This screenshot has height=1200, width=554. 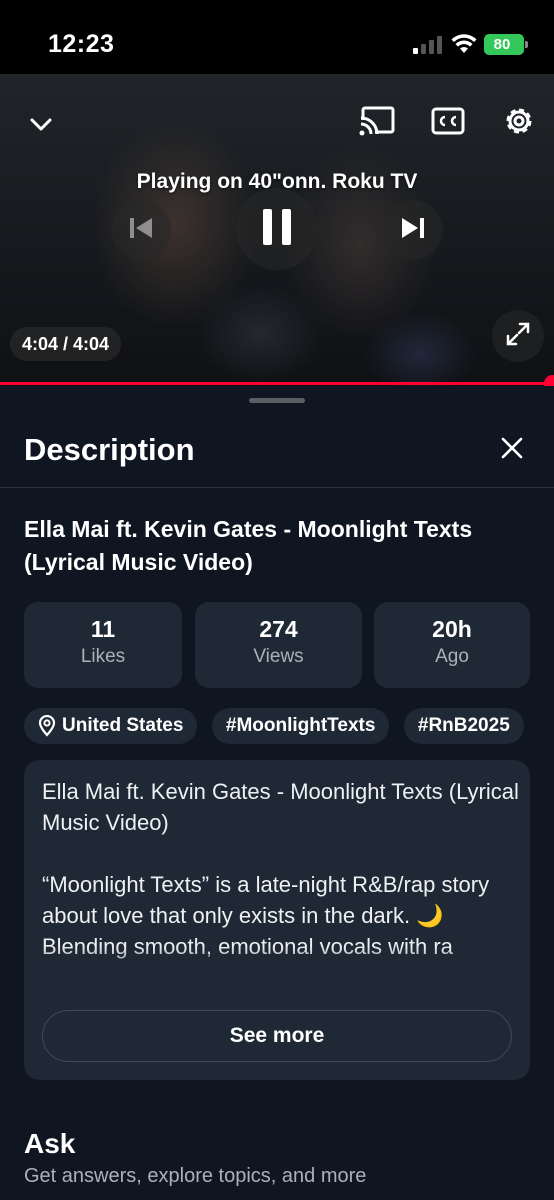 What do you see at coordinates (103, 645) in the screenshot?
I see `stat-likes: 11 Likes` at bounding box center [103, 645].